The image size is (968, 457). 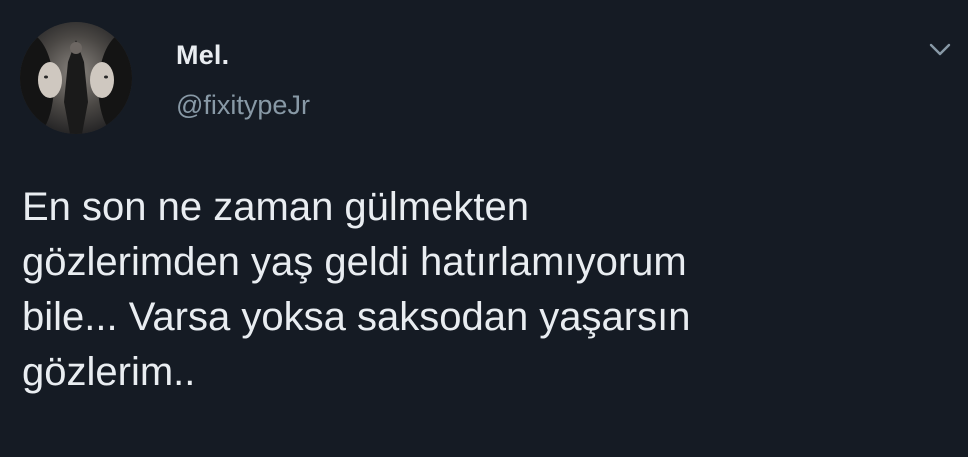 I want to click on chevron-down-icon, so click(x=940, y=49).